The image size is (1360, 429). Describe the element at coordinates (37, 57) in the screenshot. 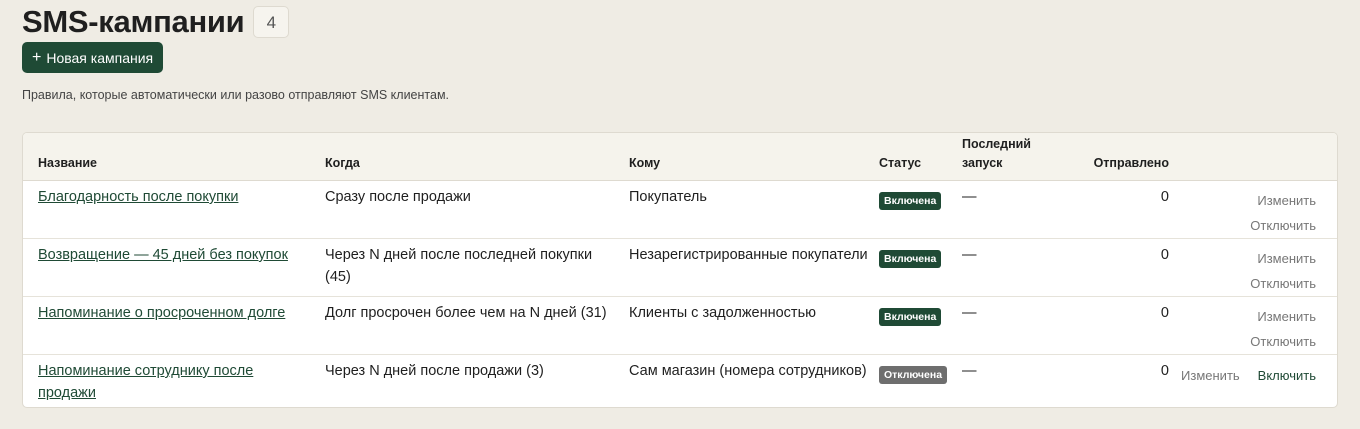

I see `plus-icon: +` at that location.